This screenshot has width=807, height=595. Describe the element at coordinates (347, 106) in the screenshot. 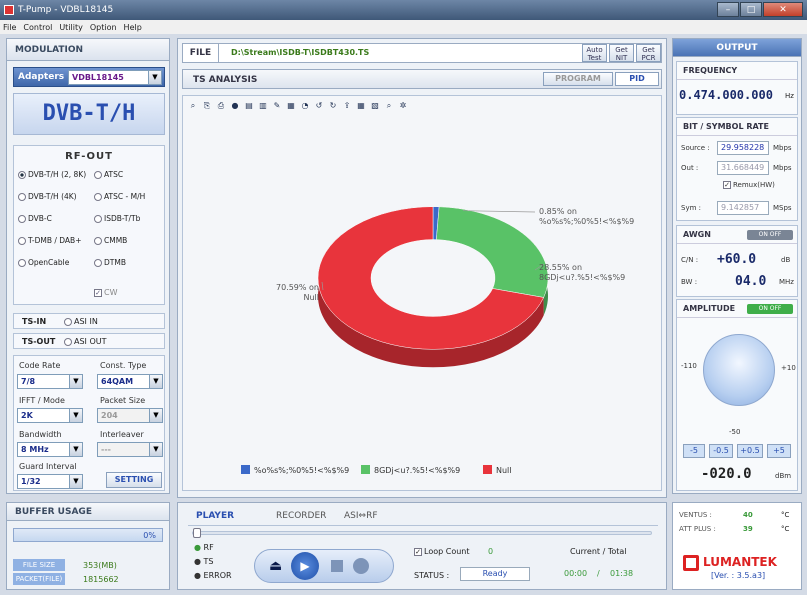

I see `export-icon: ⇪` at that location.